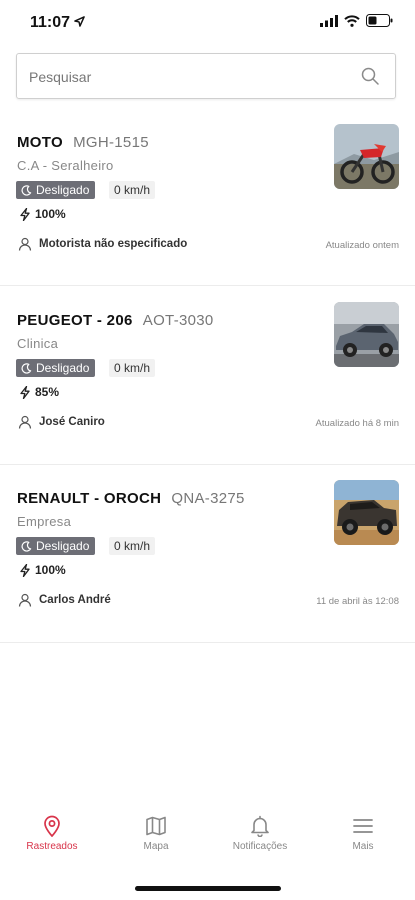 Image resolution: width=415 pixels, height=900 pixels. I want to click on map-icon, so click(156, 826).